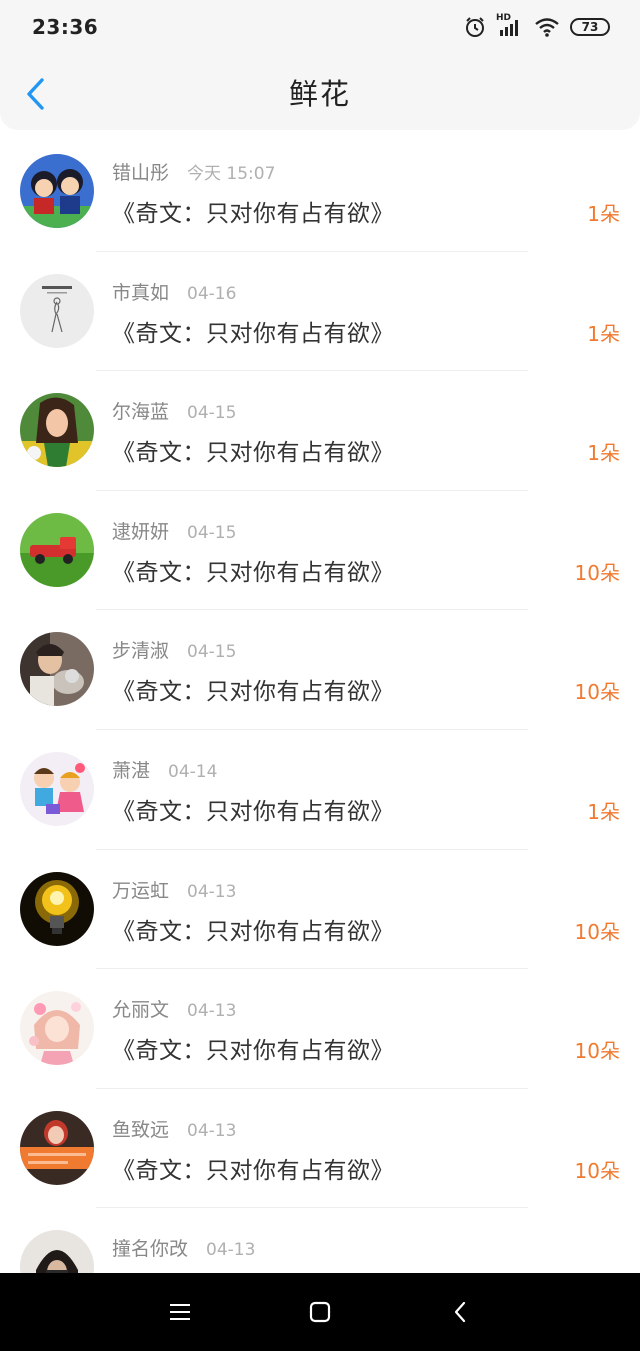 This screenshot has width=640, height=1351. I want to click on item-meta: 错山彤 今天 15:07, so click(193, 171).